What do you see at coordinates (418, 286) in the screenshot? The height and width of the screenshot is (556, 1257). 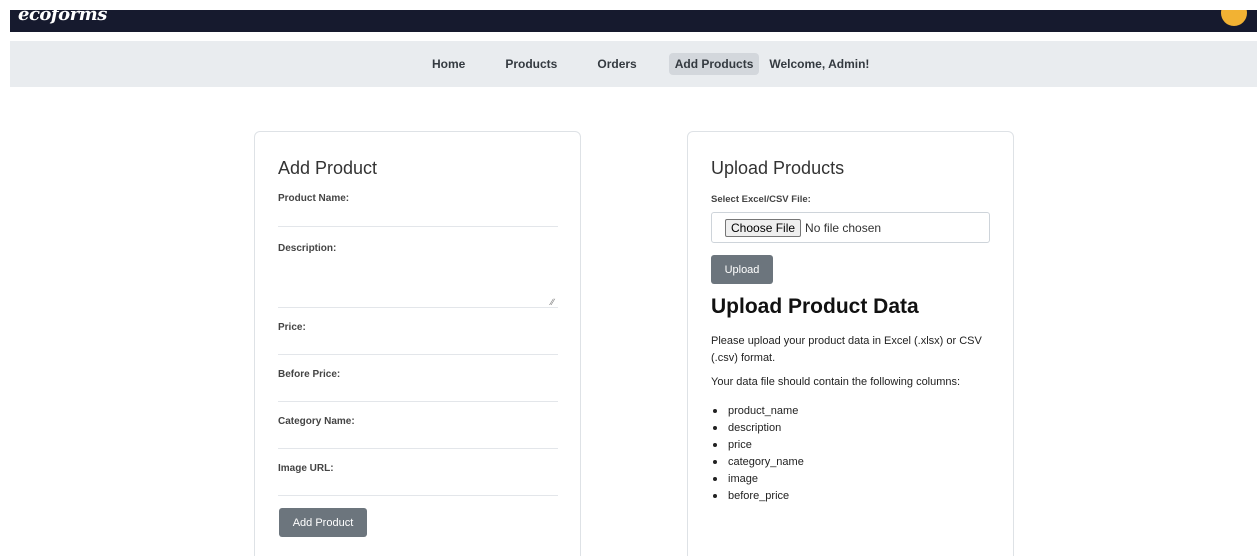 I see `description-textarea` at bounding box center [418, 286].